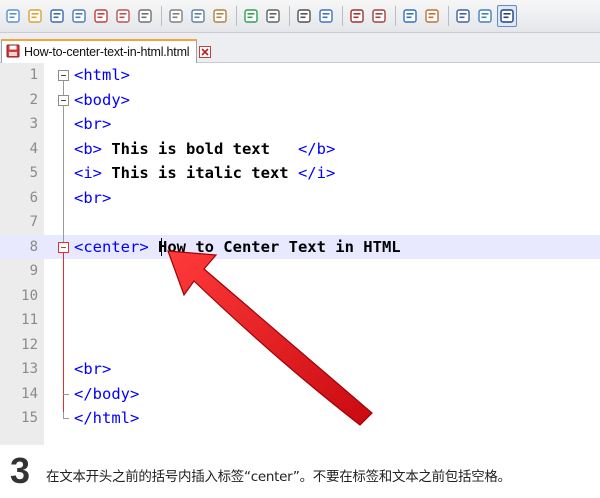  I want to click on annotation-arrow-icon, so click(270, 338).